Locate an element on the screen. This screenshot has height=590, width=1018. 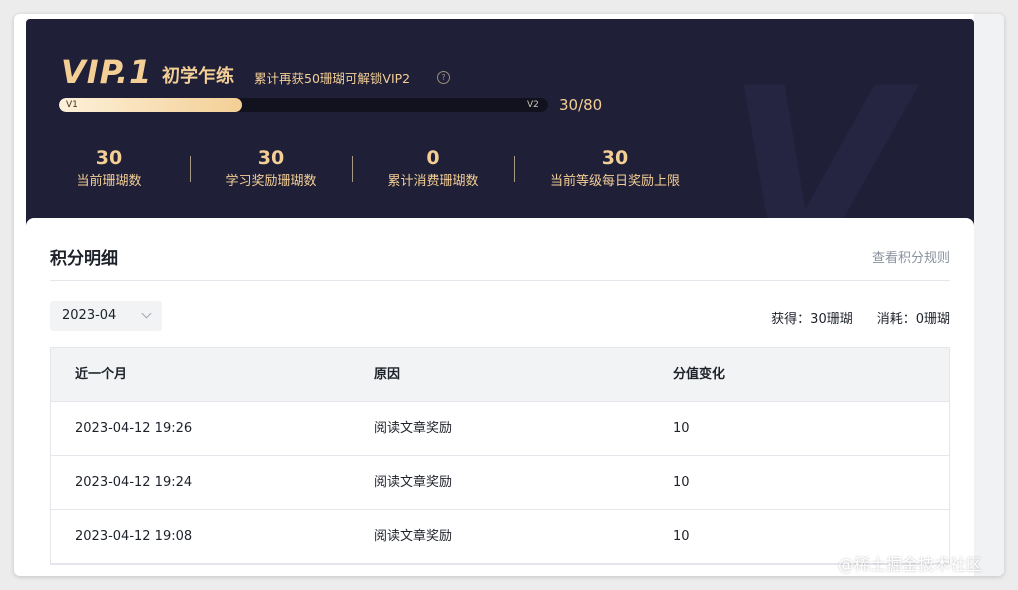
table-row: 2023-04-12 19:08 阅读文章奖励 10 is located at coordinates (500, 537).